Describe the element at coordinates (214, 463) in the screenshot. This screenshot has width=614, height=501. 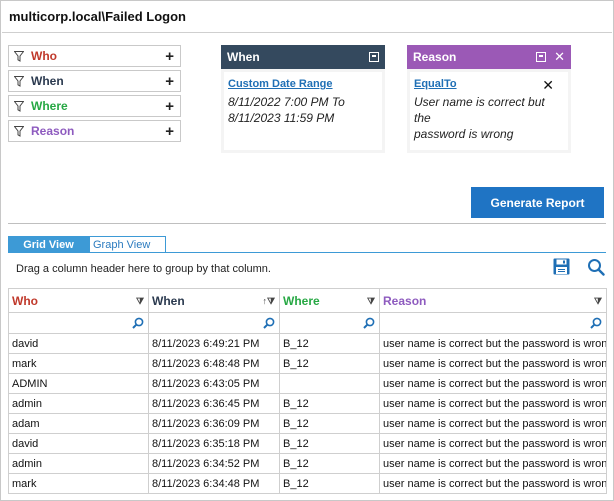
I see `cell-when: 8/11/2023 6:34:52 PM` at that location.